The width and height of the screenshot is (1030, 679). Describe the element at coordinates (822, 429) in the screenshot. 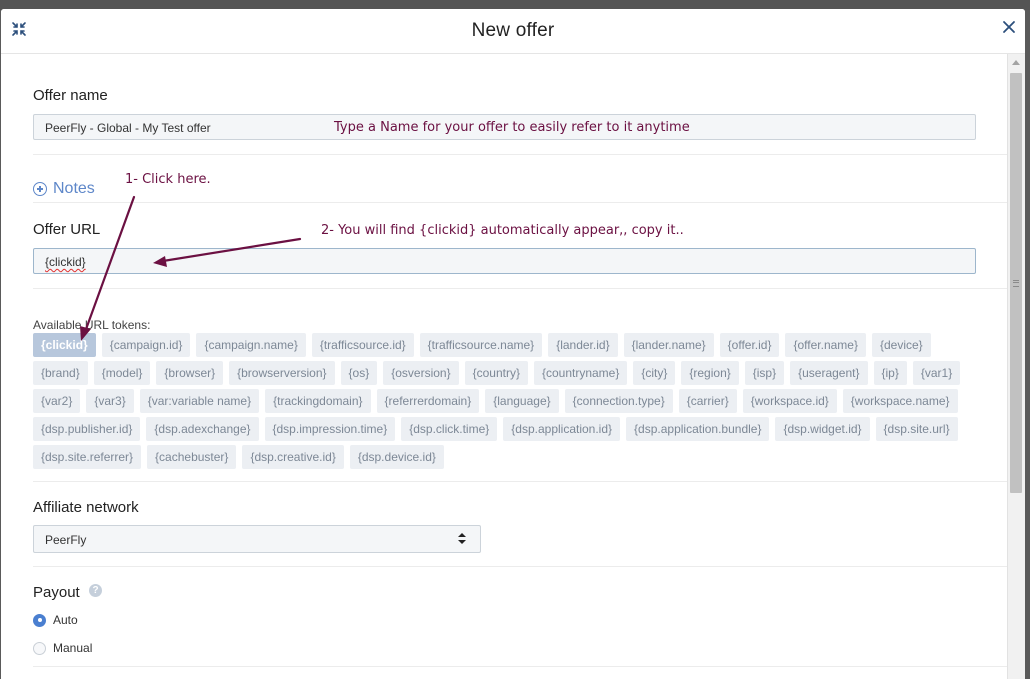

I see `url-token: {dsp.widget.id}` at that location.